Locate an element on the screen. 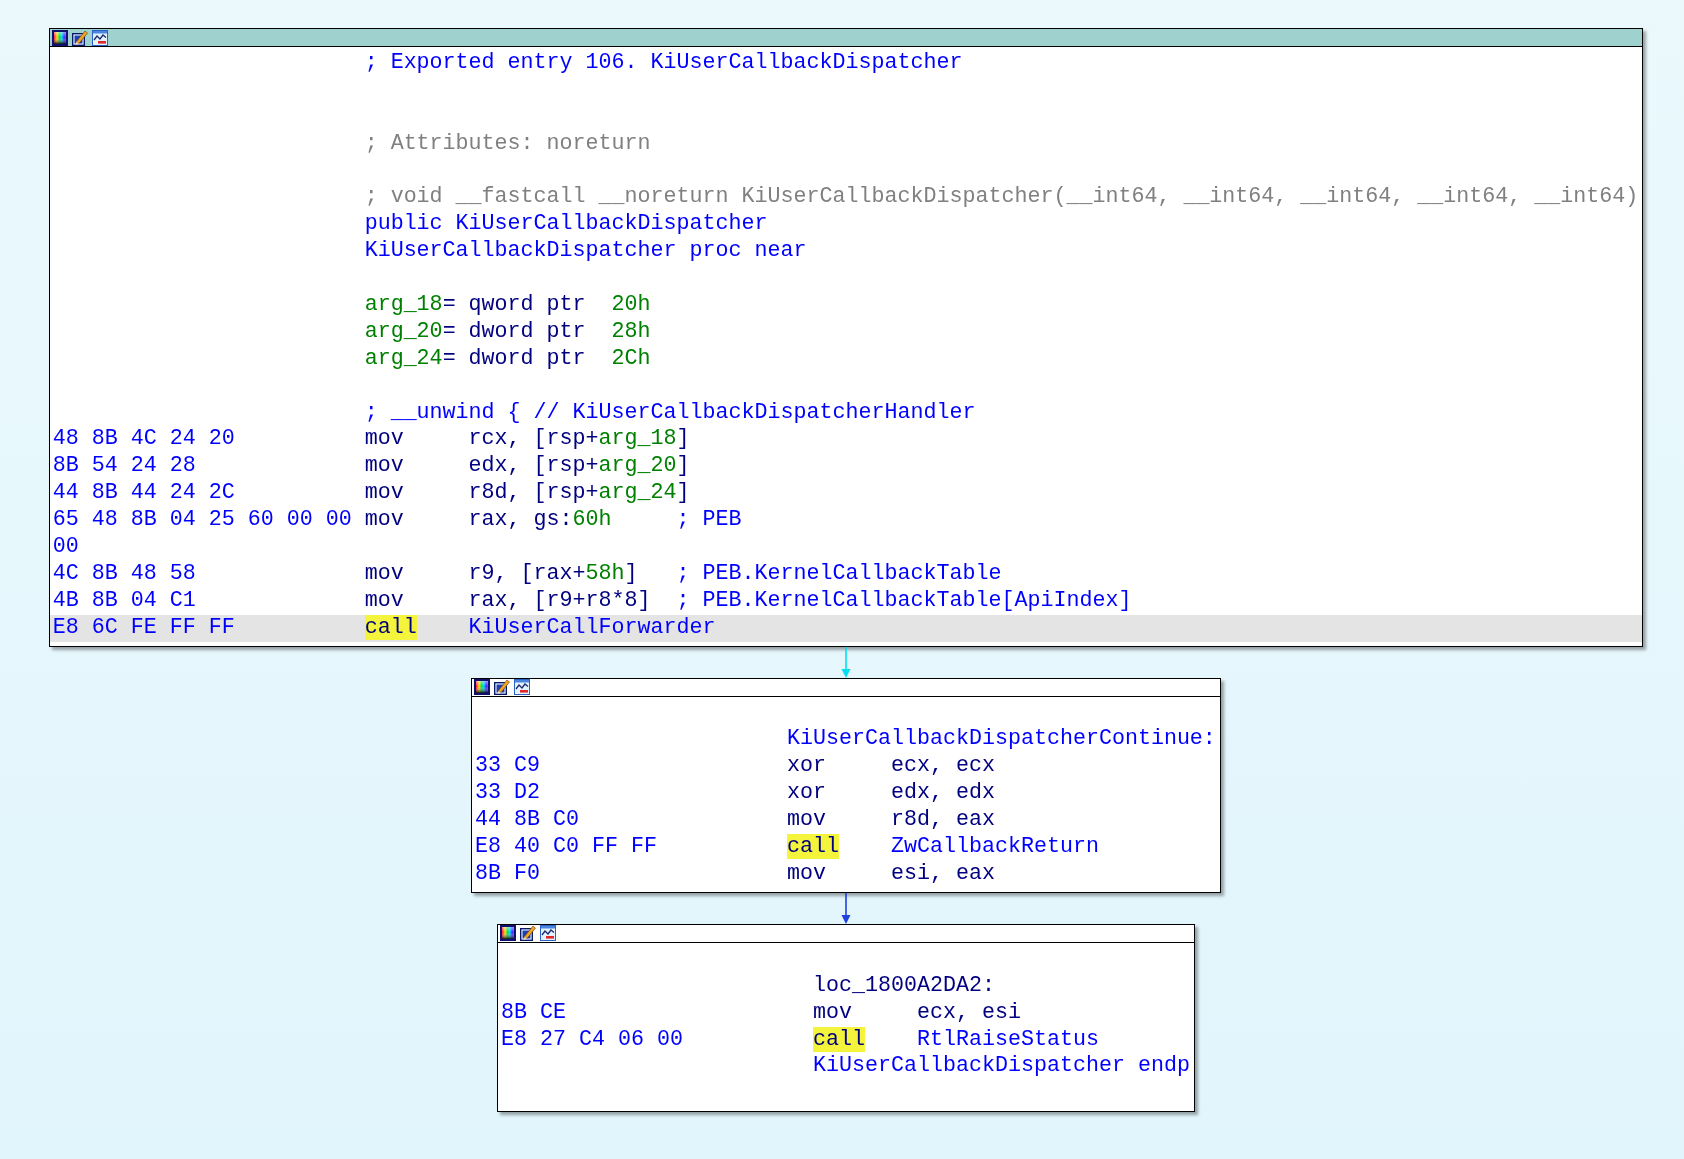 The width and height of the screenshot is (1684, 1159). hex-bytes: 65 48 8B 04 25 60 00 00 is located at coordinates (202, 520).